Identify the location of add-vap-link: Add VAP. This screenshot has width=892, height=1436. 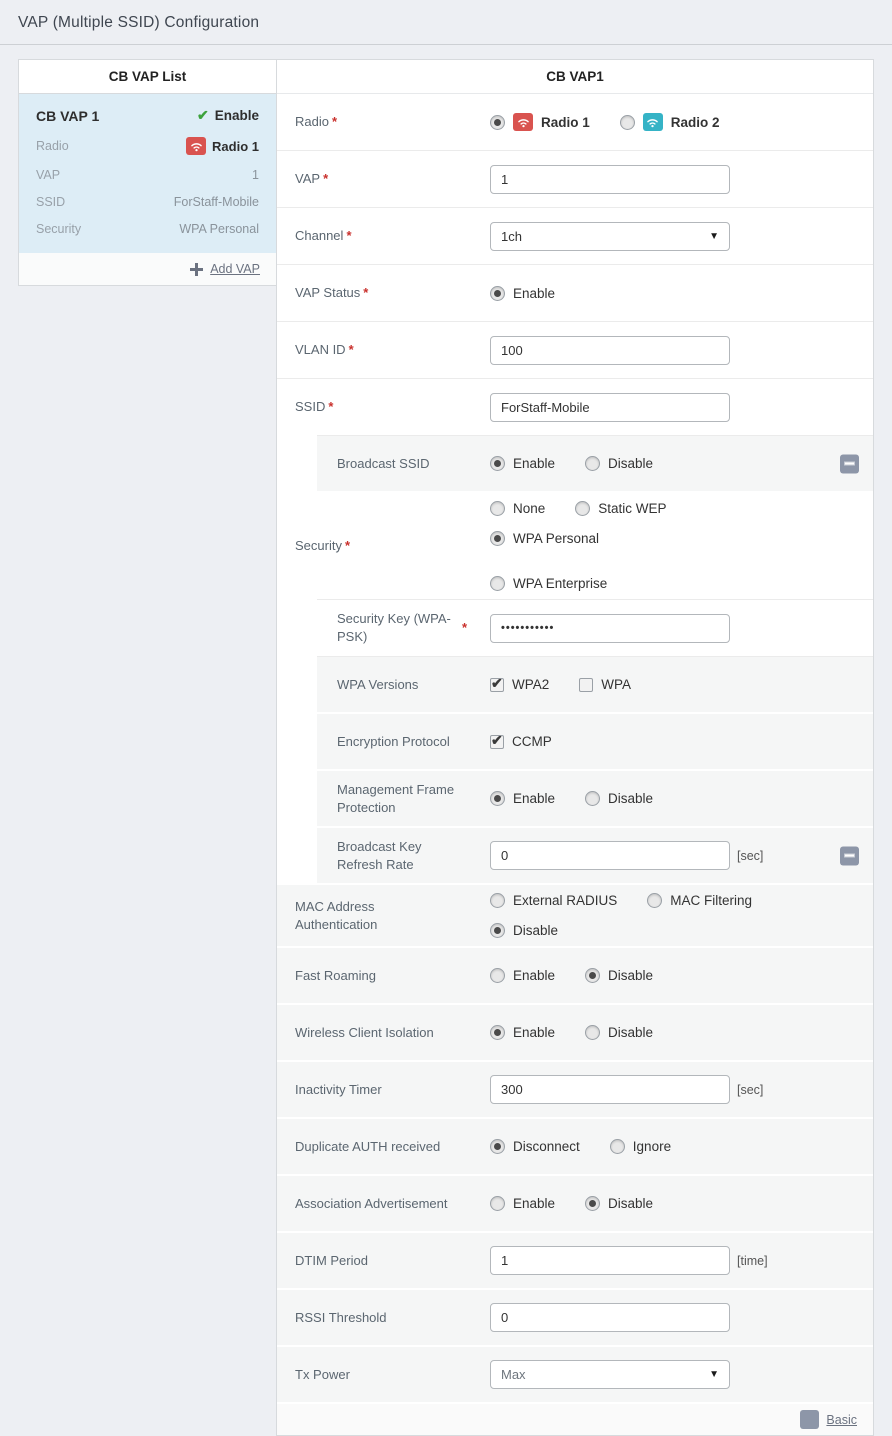
(235, 269).